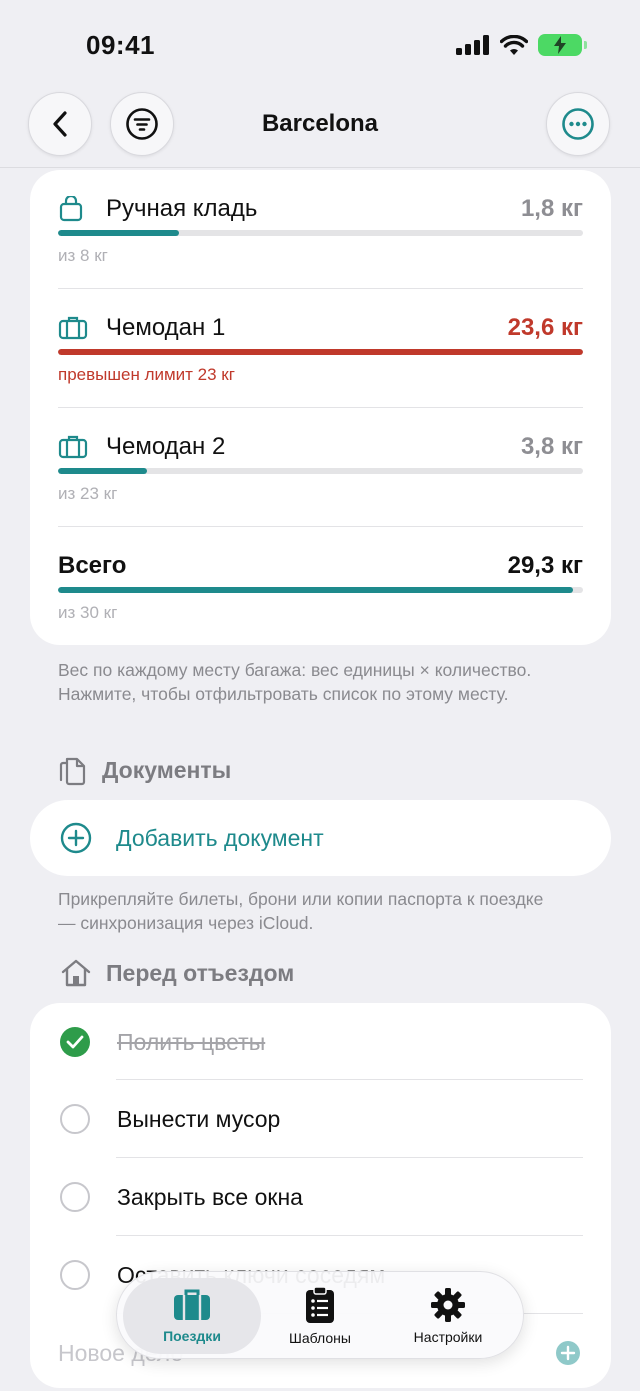 The height and width of the screenshot is (1391, 640). Describe the element at coordinates (76, 838) in the screenshot. I see `plus-circle-icon` at that location.